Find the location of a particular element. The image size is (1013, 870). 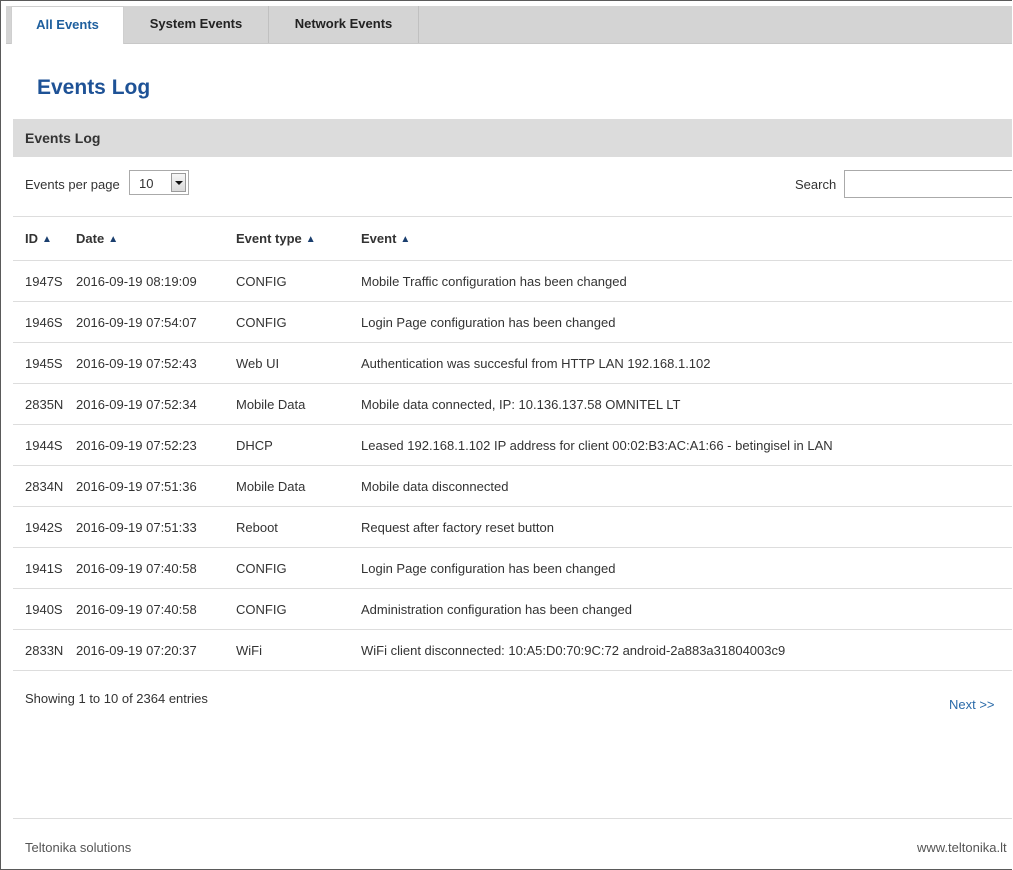

tab-all-events: All Events is located at coordinates (67, 25).